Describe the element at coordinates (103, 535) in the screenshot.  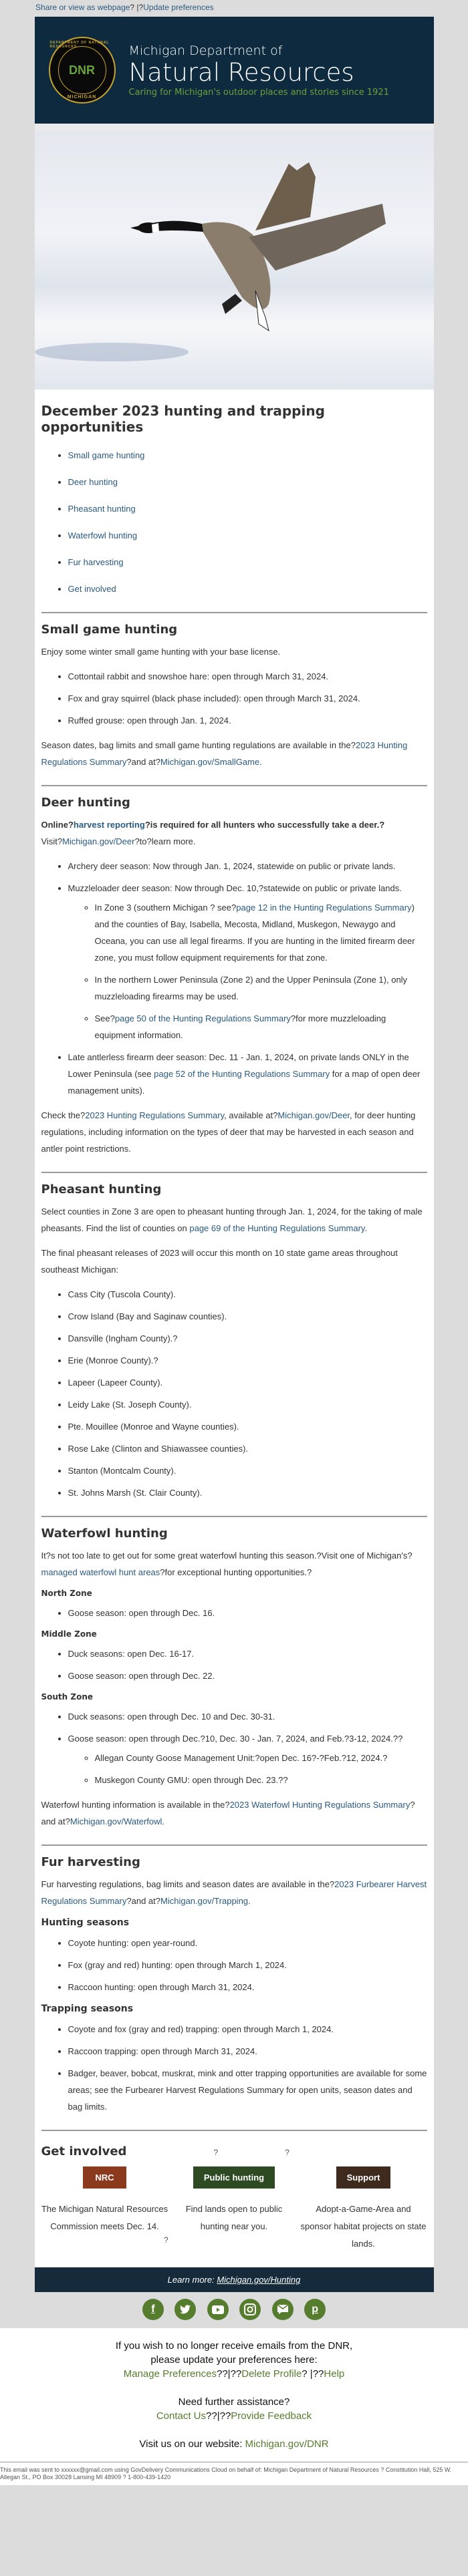
I see `toc-link-waterfowl: Waterfowl hunting` at that location.